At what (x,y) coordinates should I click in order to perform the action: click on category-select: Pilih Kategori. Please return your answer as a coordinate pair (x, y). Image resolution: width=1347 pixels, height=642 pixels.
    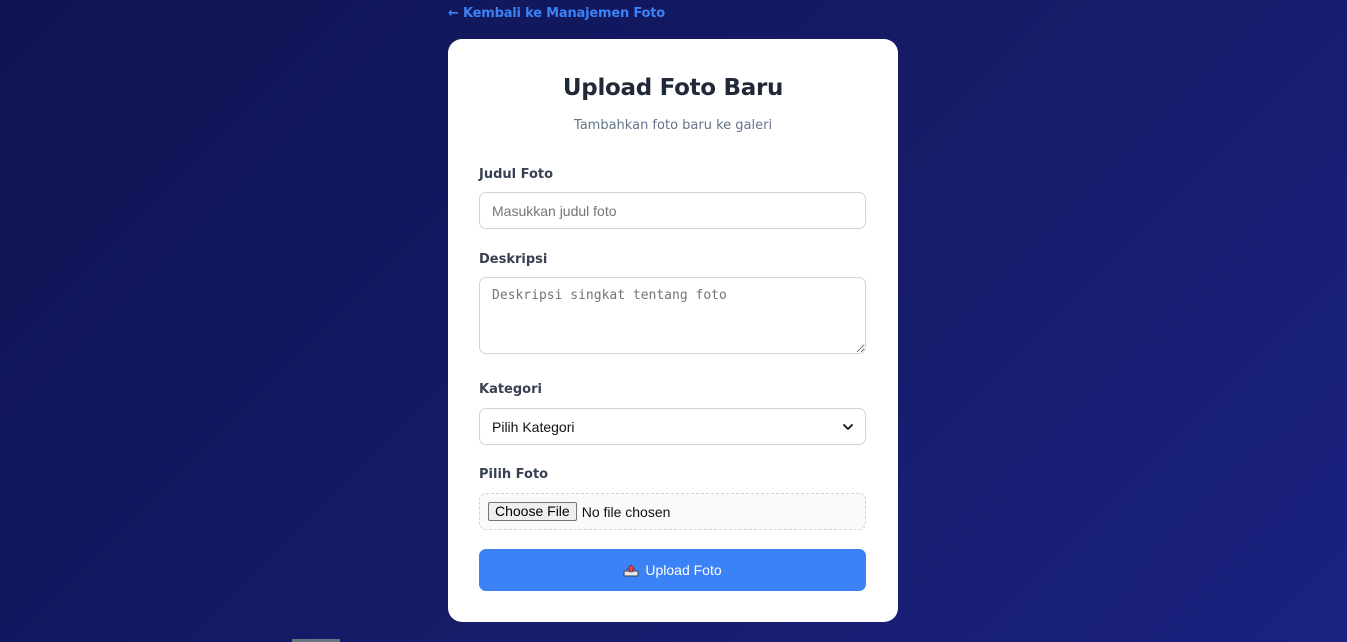
    Looking at the image, I should click on (672, 426).